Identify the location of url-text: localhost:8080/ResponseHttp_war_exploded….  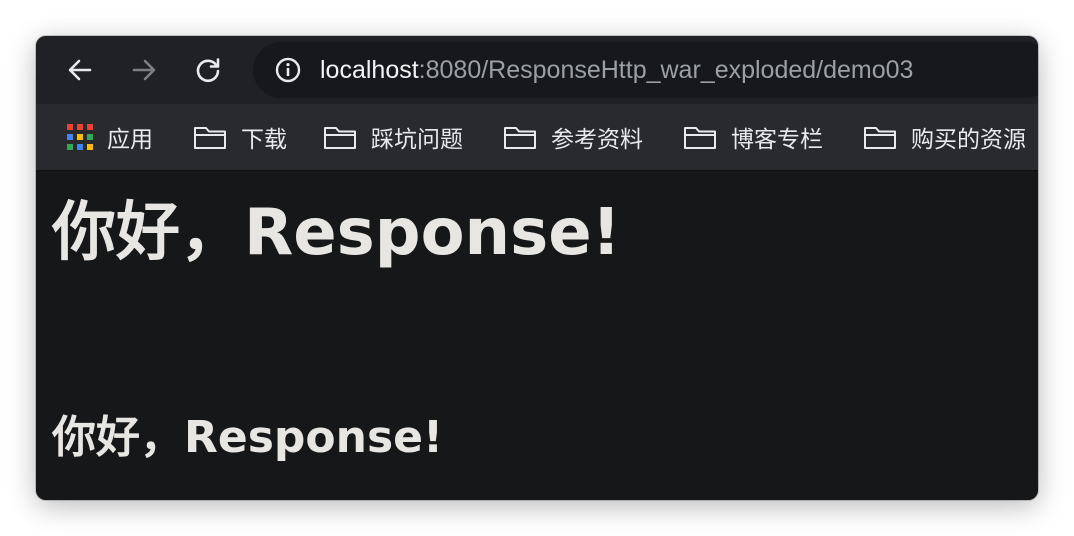
(616, 70).